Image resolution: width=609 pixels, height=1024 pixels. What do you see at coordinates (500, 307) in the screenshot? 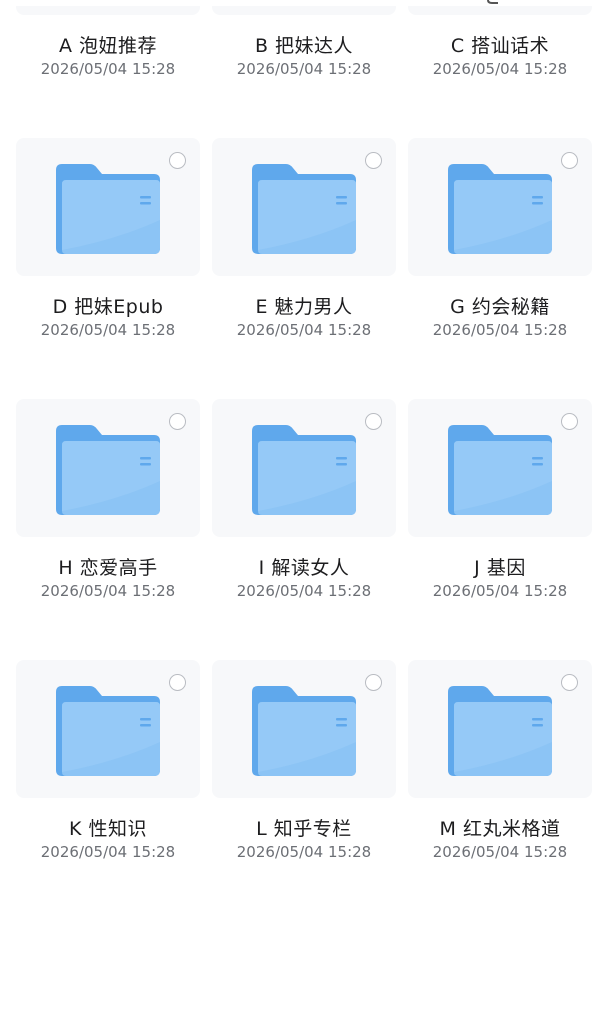
I see `folder-name: G 约会秘籍` at bounding box center [500, 307].